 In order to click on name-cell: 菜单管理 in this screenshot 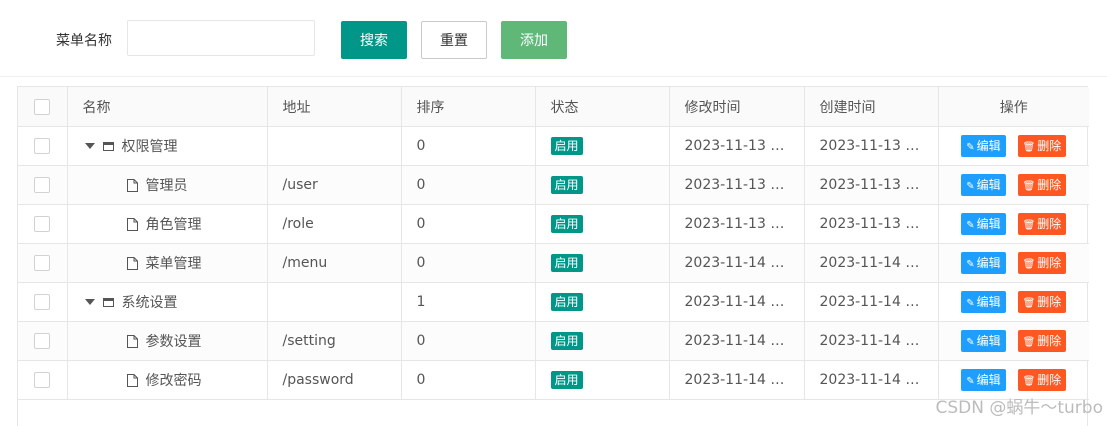, I will do `click(167, 263)`.